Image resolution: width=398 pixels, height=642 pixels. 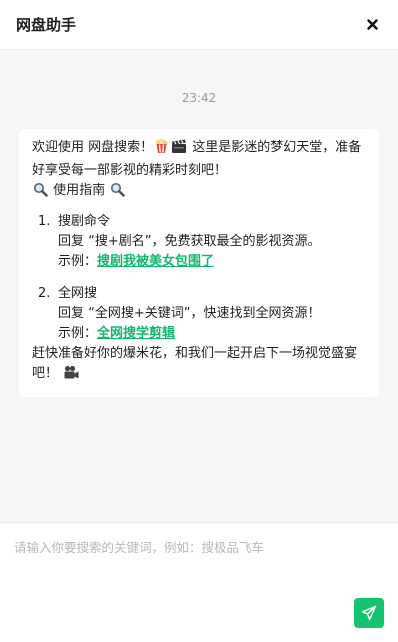 I want to click on guide-heading: 使用指南, so click(x=199, y=192).